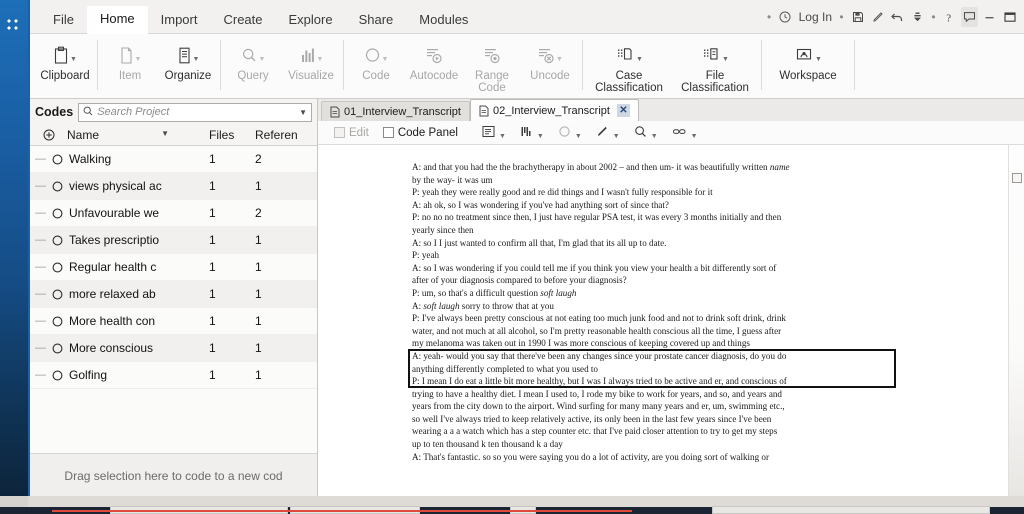 The image size is (1024, 514). I want to click on add-code-icon, so click(49, 135).